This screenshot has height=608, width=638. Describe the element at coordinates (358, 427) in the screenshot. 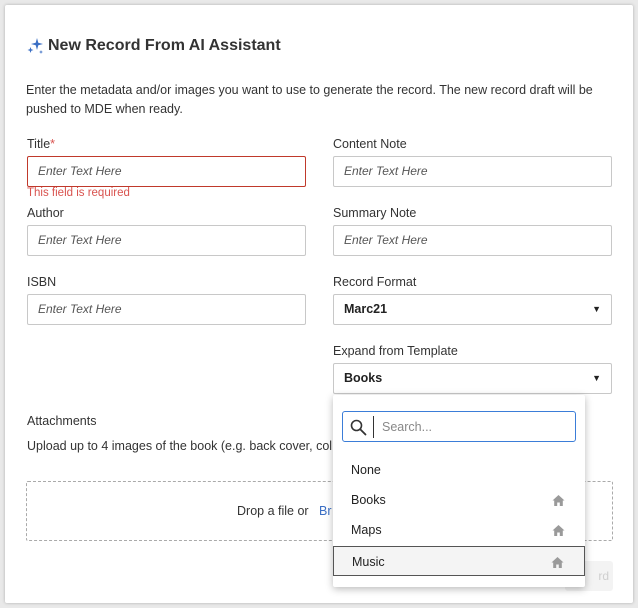

I see `search-icon` at that location.